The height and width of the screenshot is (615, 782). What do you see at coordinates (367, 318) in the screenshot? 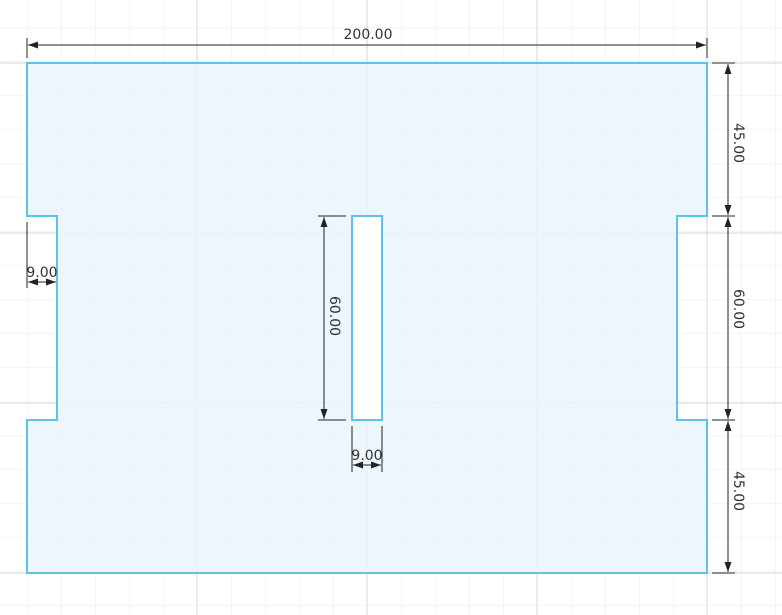
I see `center-slot` at bounding box center [367, 318].